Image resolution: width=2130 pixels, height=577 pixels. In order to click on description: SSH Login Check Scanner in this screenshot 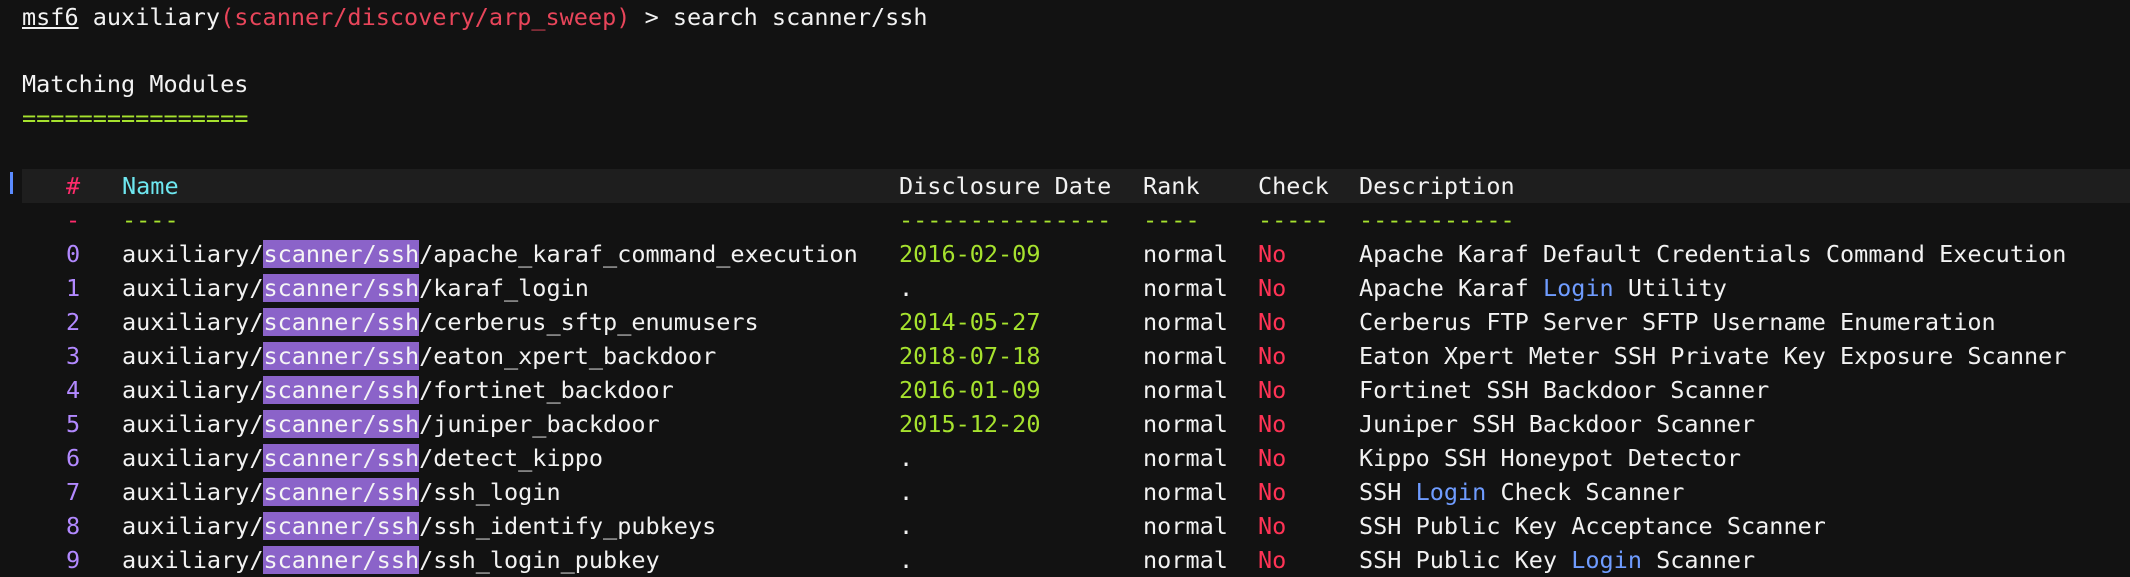, I will do `click(1521, 492)`.